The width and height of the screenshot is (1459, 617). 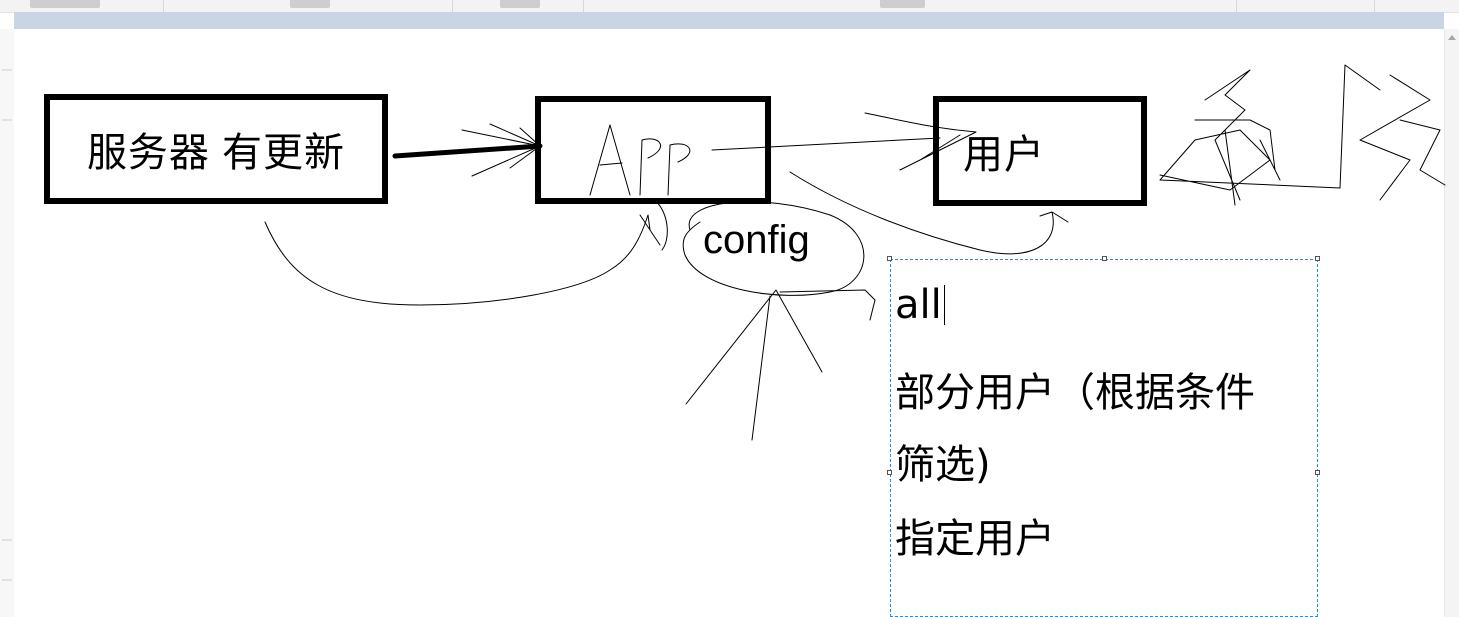 I want to click on user-box: 用户, so click(x=1040, y=151).